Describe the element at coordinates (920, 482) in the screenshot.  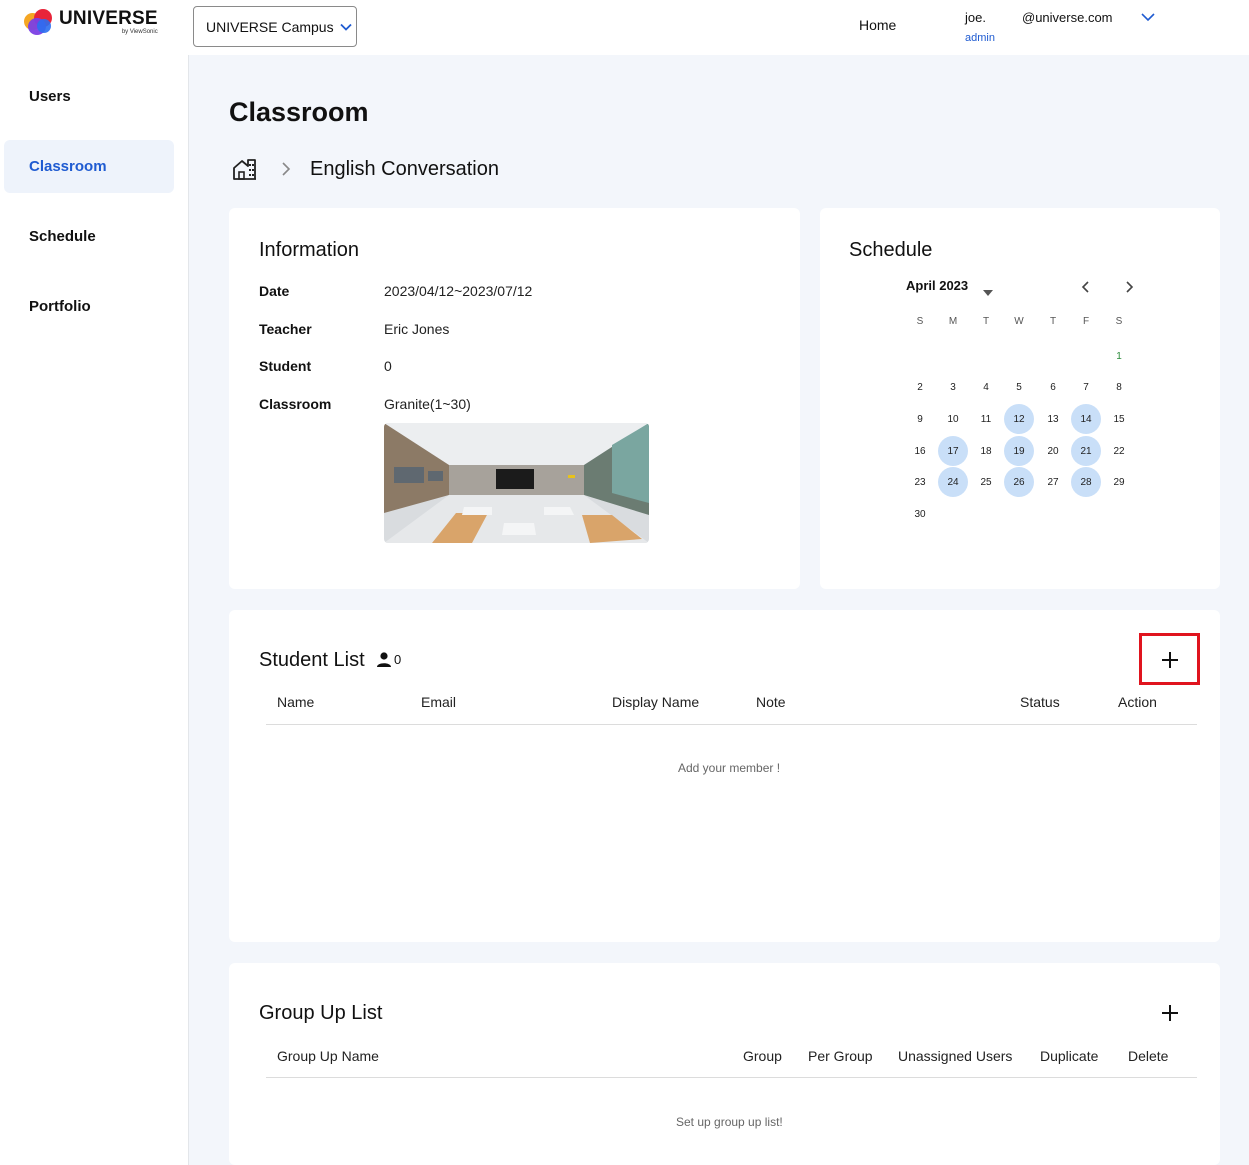
I see `calendar-day: 23` at that location.